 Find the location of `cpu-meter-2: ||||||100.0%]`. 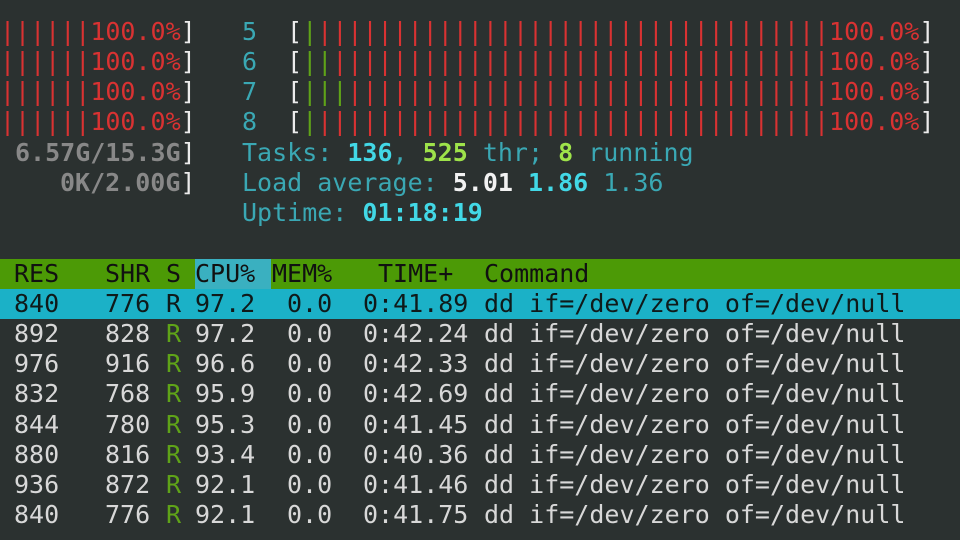

cpu-meter-2: ||||||100.0%] is located at coordinates (98, 61).